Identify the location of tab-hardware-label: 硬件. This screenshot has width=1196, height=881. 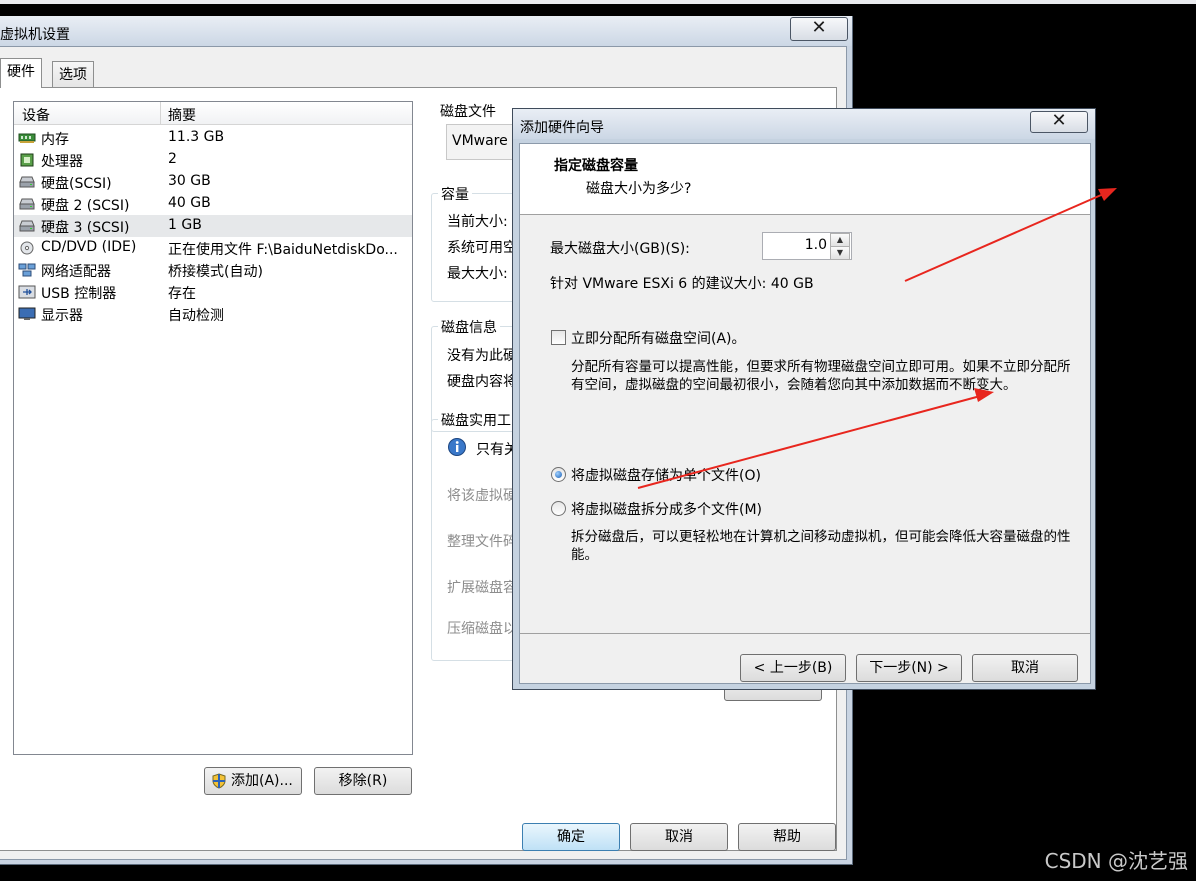
(21, 72).